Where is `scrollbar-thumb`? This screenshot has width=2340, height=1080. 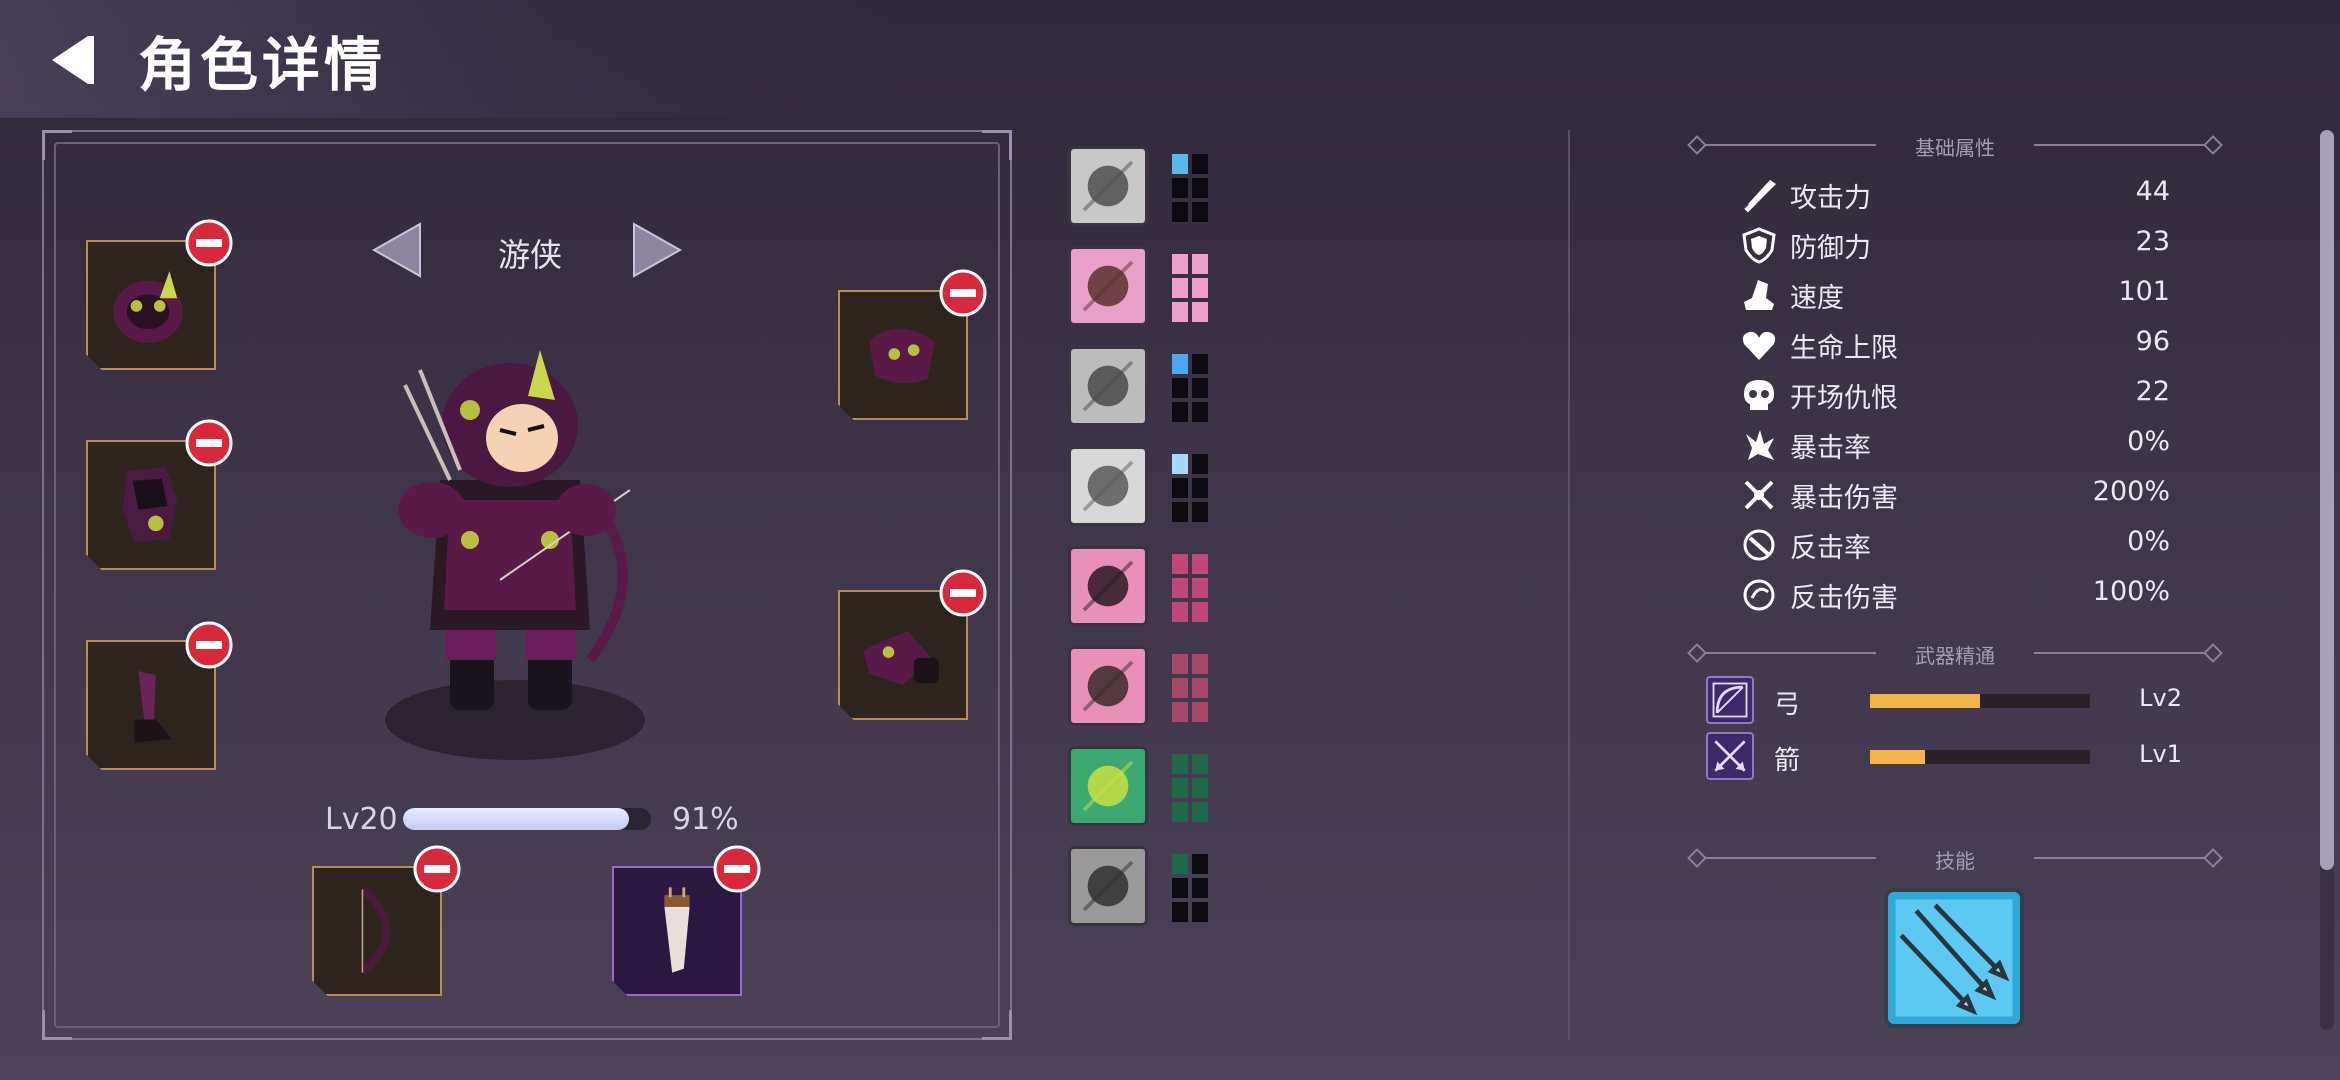 scrollbar-thumb is located at coordinates (2327, 500).